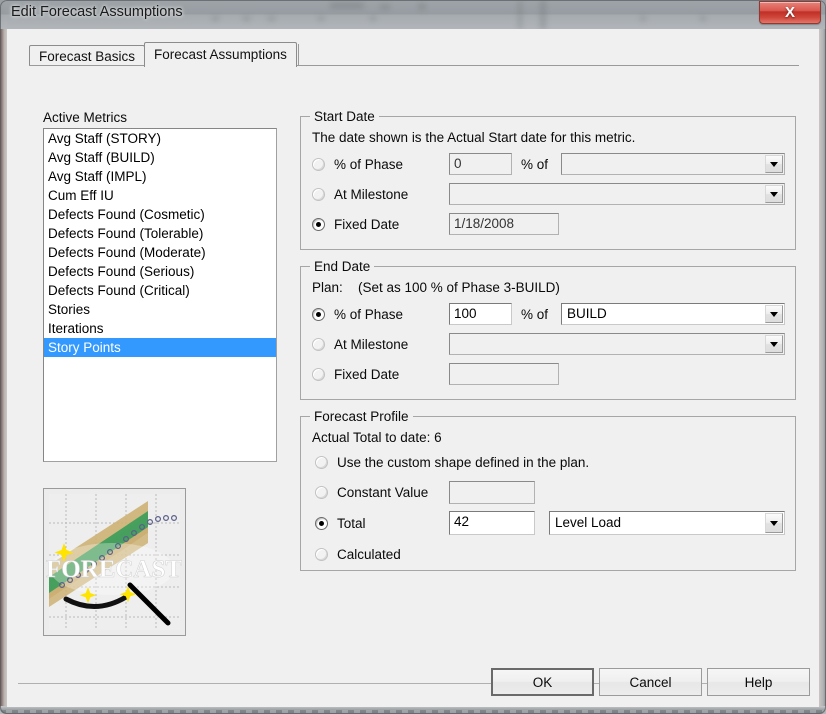 The image size is (826, 714). I want to click on constant-value-radio: Constant Value, so click(371, 492).